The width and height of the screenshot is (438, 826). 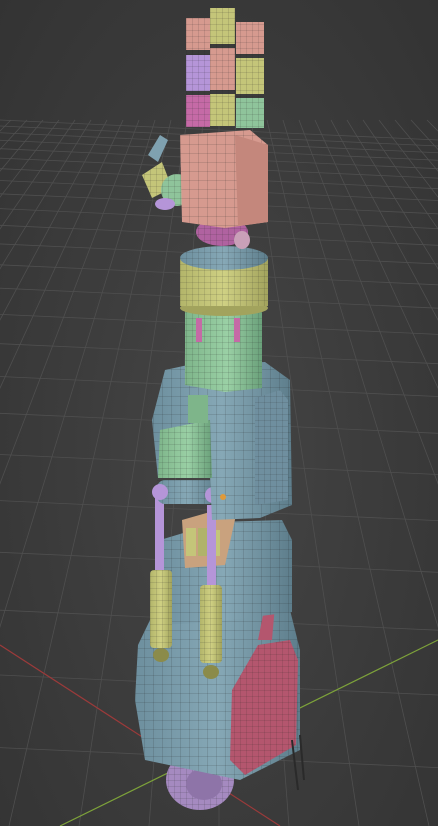 I want to click on finger-left, so click(x=198, y=72).